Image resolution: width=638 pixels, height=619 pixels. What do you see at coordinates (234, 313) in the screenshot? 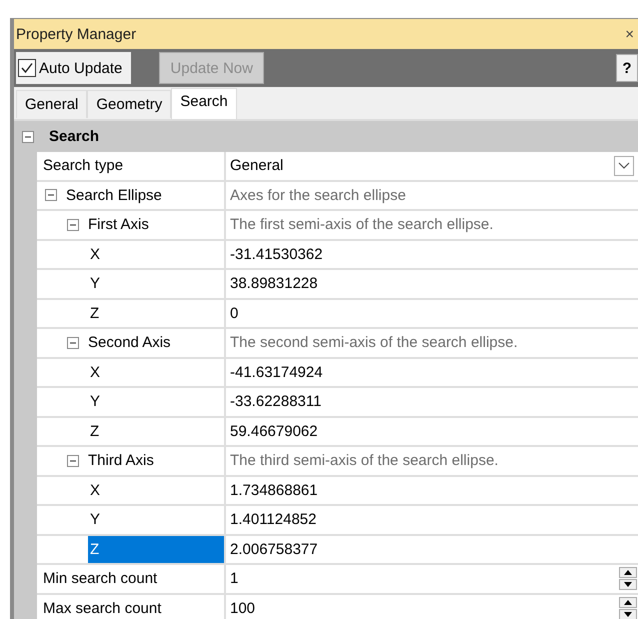
I see `property-value: 0` at bounding box center [234, 313].